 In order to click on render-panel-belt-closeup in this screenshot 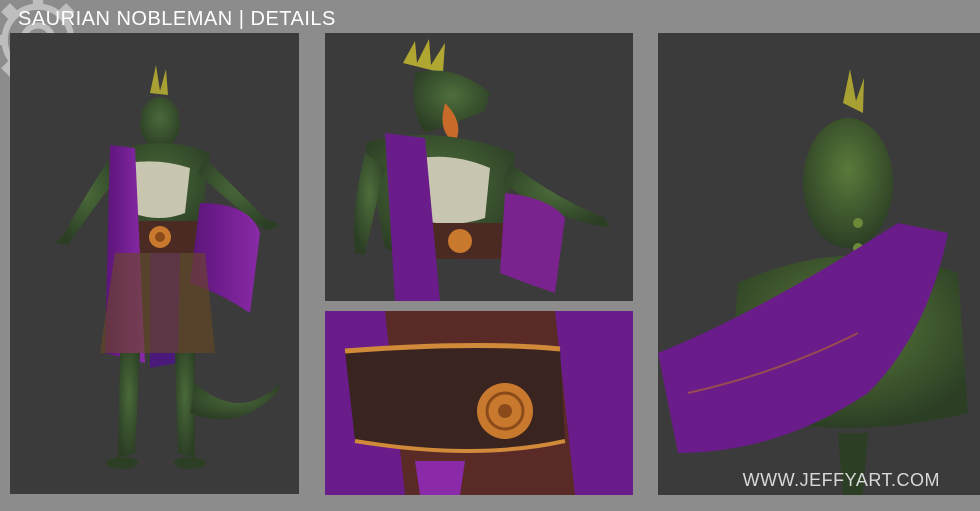, I will do `click(479, 403)`.